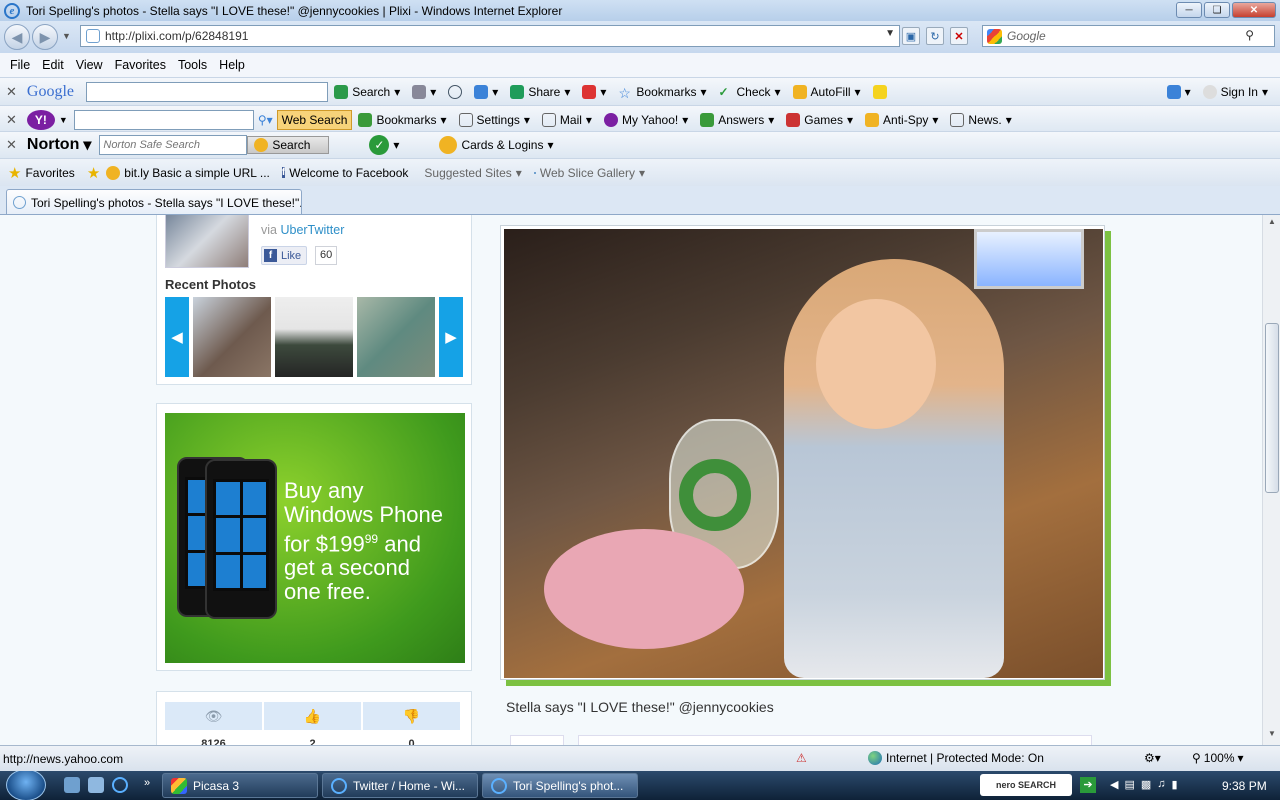 The height and width of the screenshot is (800, 1280). I want to click on start-button, so click(26, 785).